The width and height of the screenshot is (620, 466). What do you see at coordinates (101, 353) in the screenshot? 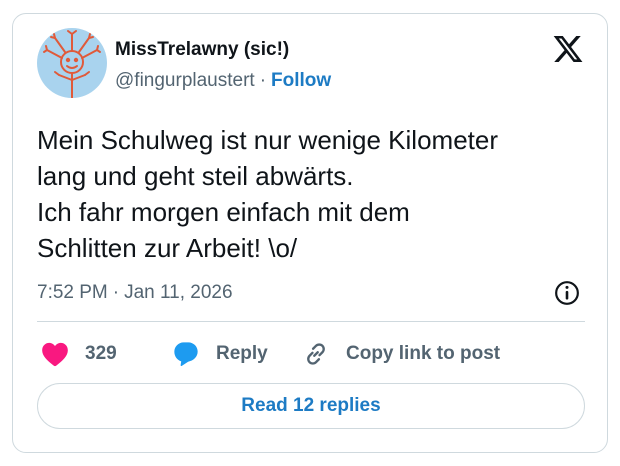
I see `like-count: 329` at bounding box center [101, 353].